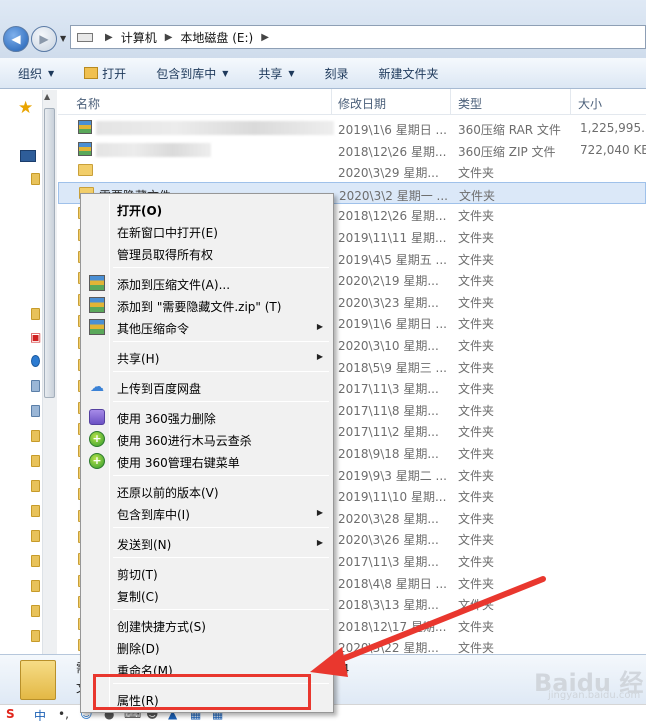 This screenshot has height=721, width=646. I want to click on drive-icon, so click(35, 411).